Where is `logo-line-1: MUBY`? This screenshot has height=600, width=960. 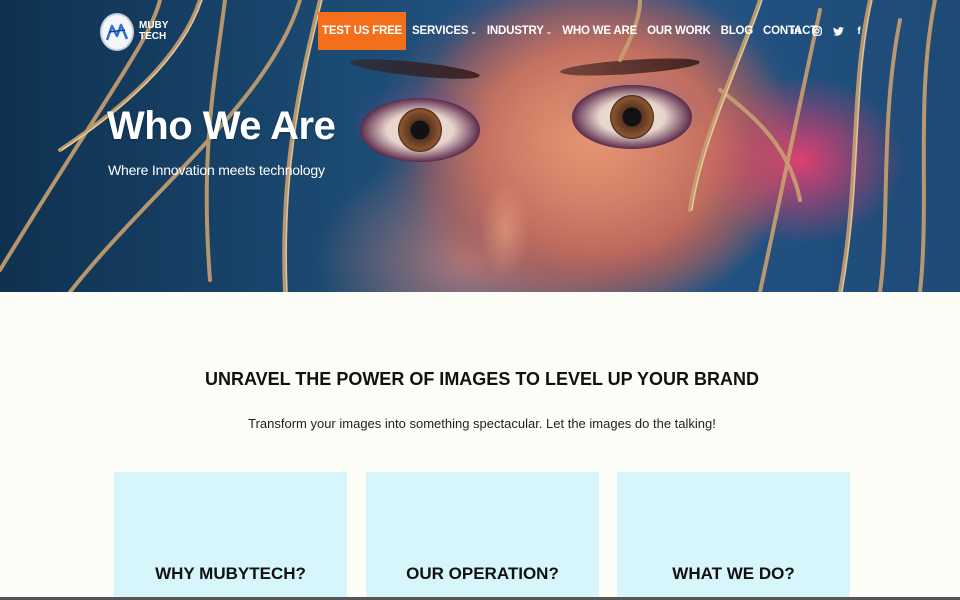 logo-line-1: MUBY is located at coordinates (154, 25).